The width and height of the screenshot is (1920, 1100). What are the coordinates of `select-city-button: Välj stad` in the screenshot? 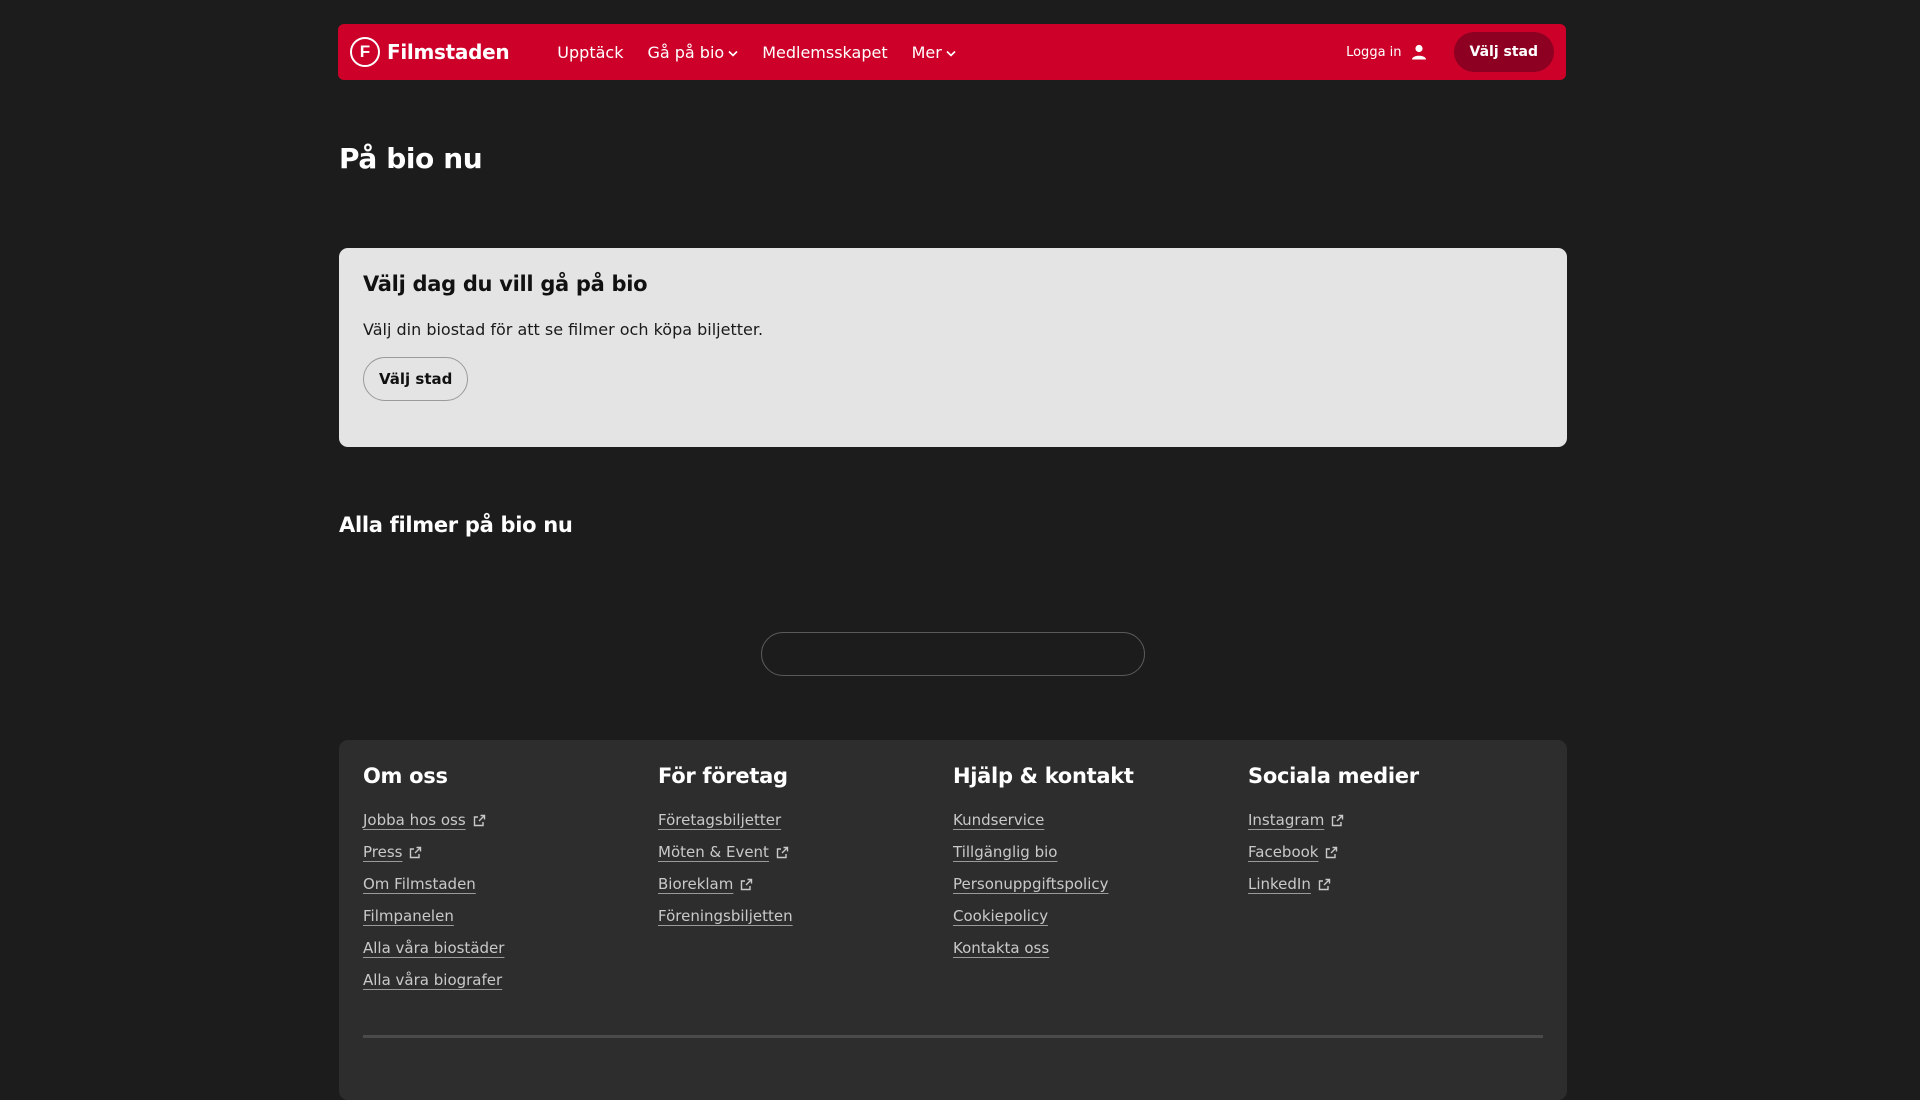 It's located at (1503, 52).